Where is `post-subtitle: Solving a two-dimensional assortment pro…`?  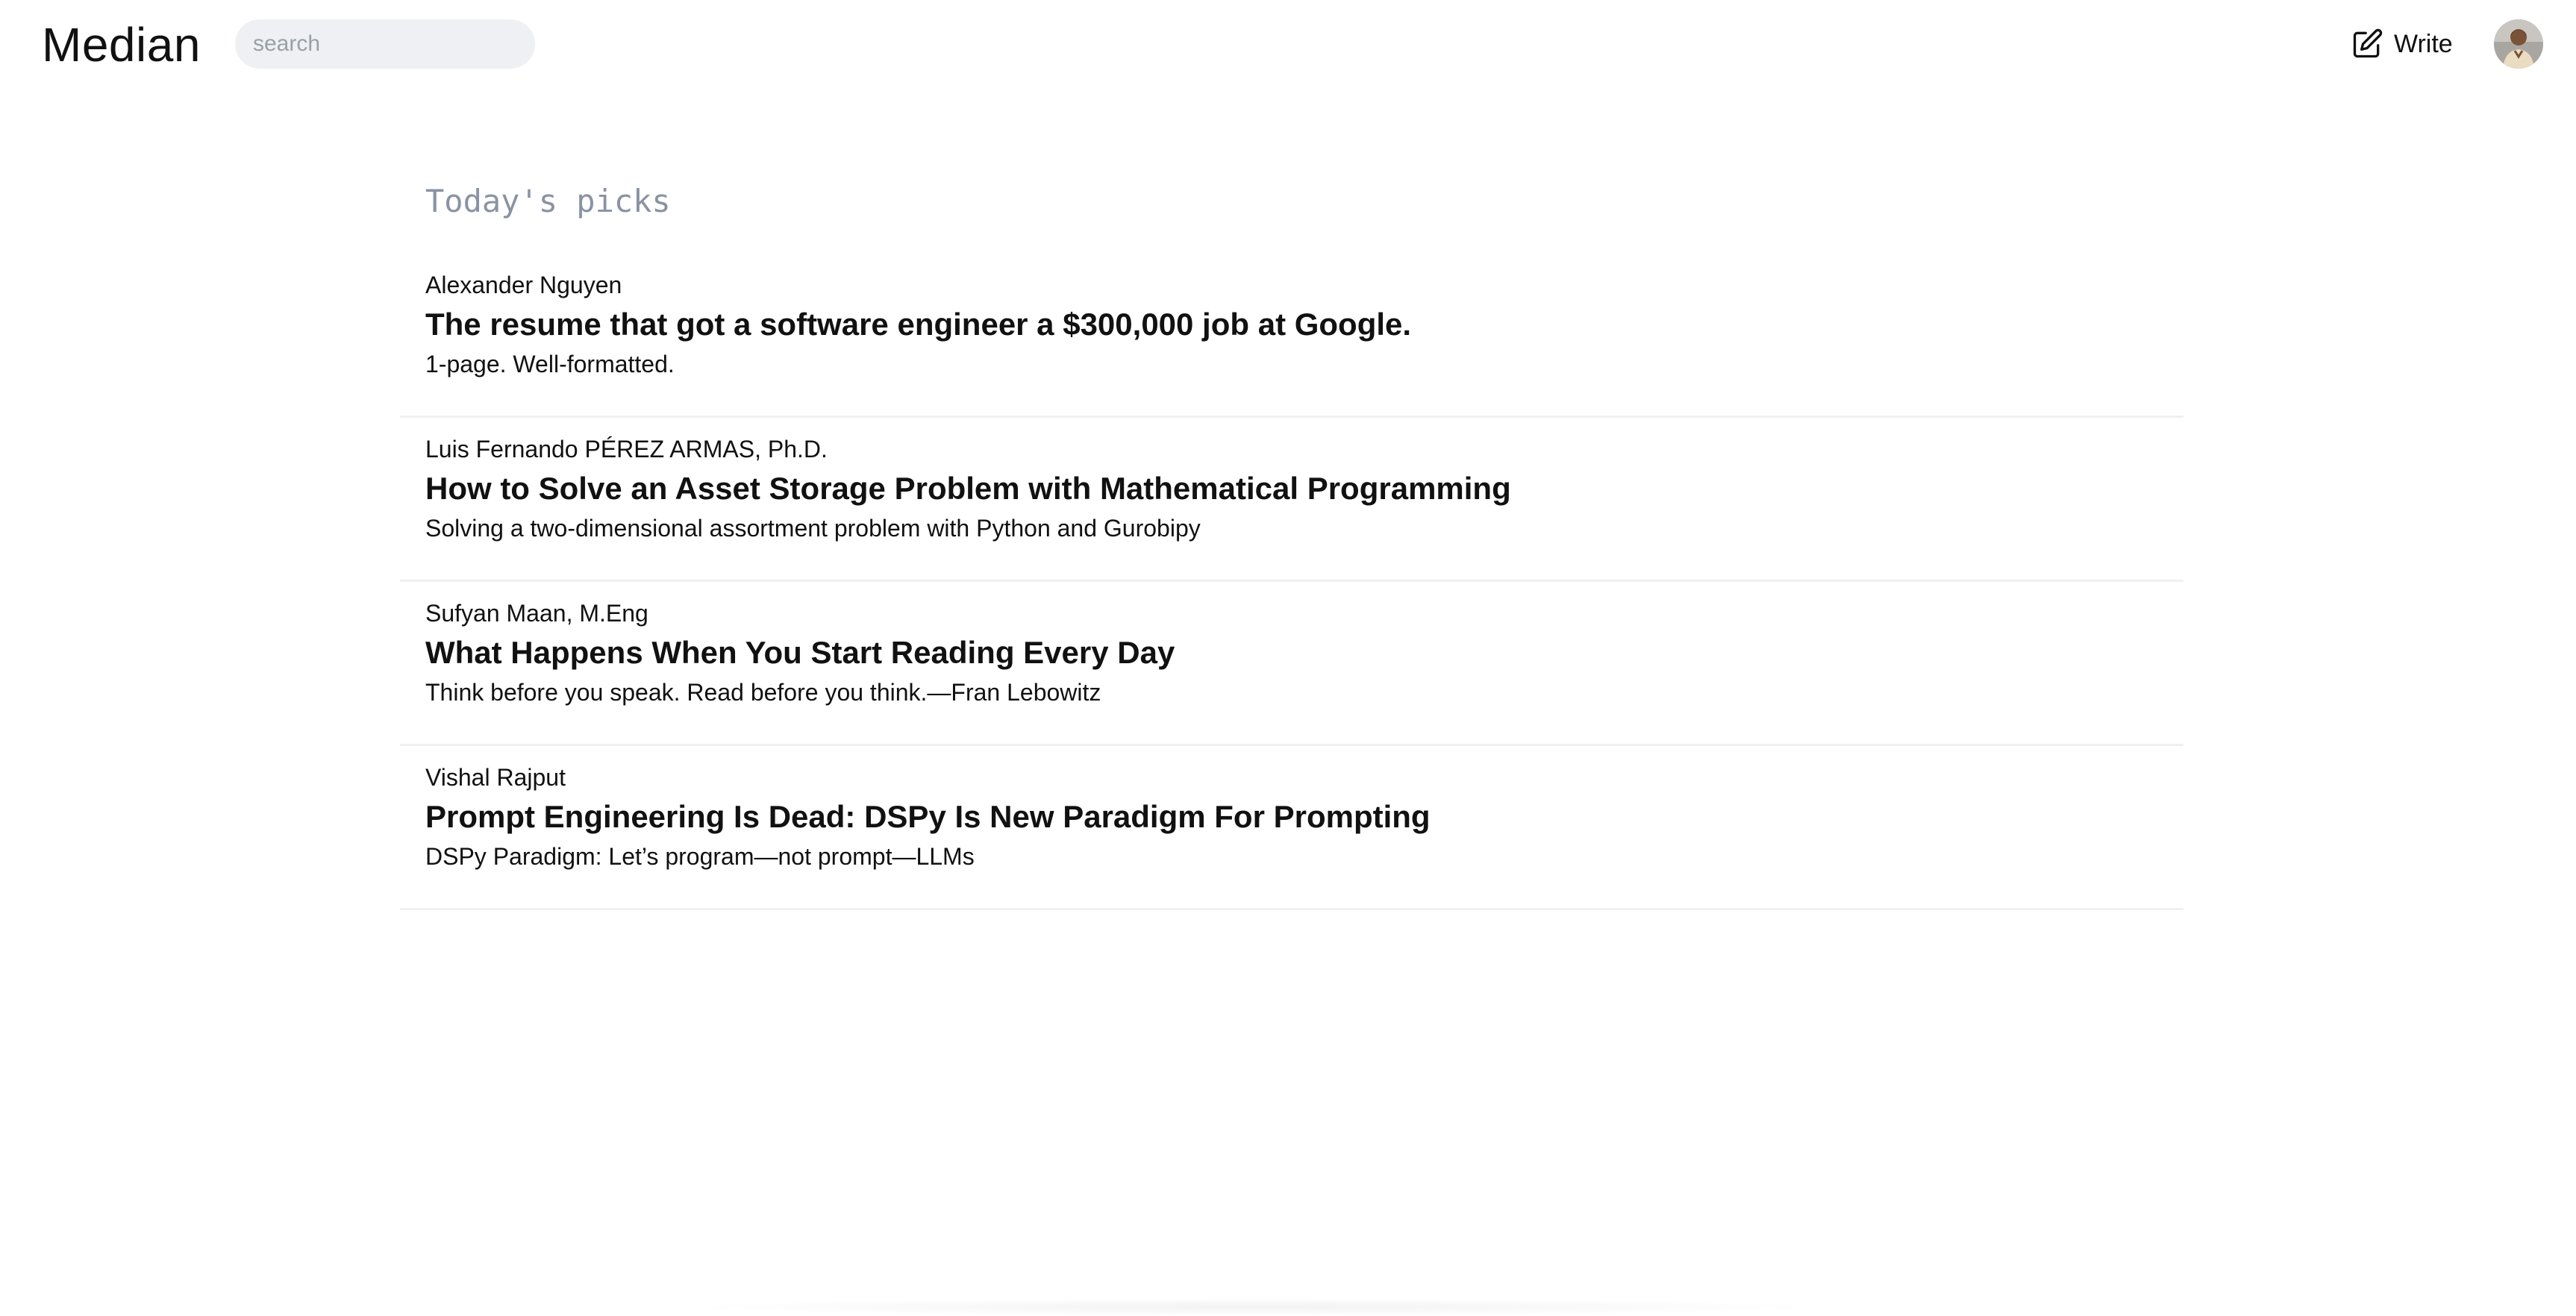 post-subtitle: Solving a two-dimensional assortment pro… is located at coordinates (813, 528).